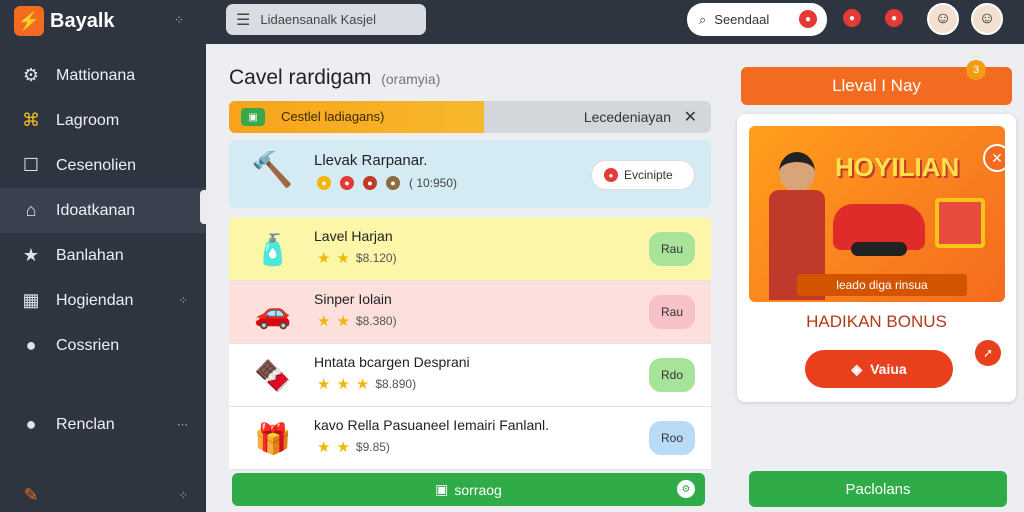 This screenshot has width=1024, height=512. What do you see at coordinates (879, 230) in the screenshot?
I see `car-illustration` at bounding box center [879, 230].